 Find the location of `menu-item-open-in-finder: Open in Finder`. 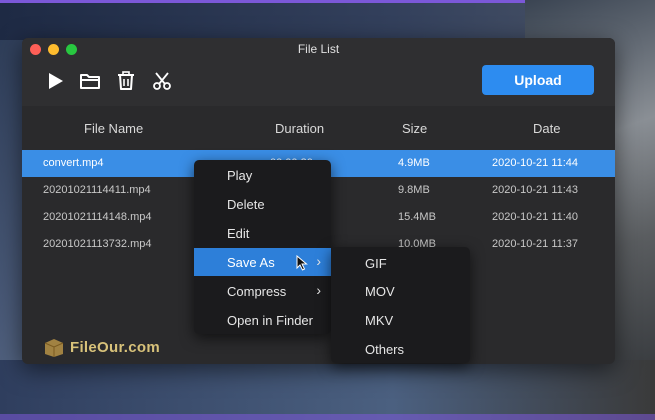

menu-item-open-in-finder: Open in Finder is located at coordinates (262, 320).